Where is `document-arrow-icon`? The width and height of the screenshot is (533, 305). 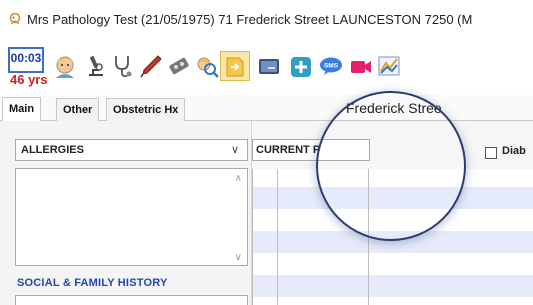 document-arrow-icon is located at coordinates (235, 67).